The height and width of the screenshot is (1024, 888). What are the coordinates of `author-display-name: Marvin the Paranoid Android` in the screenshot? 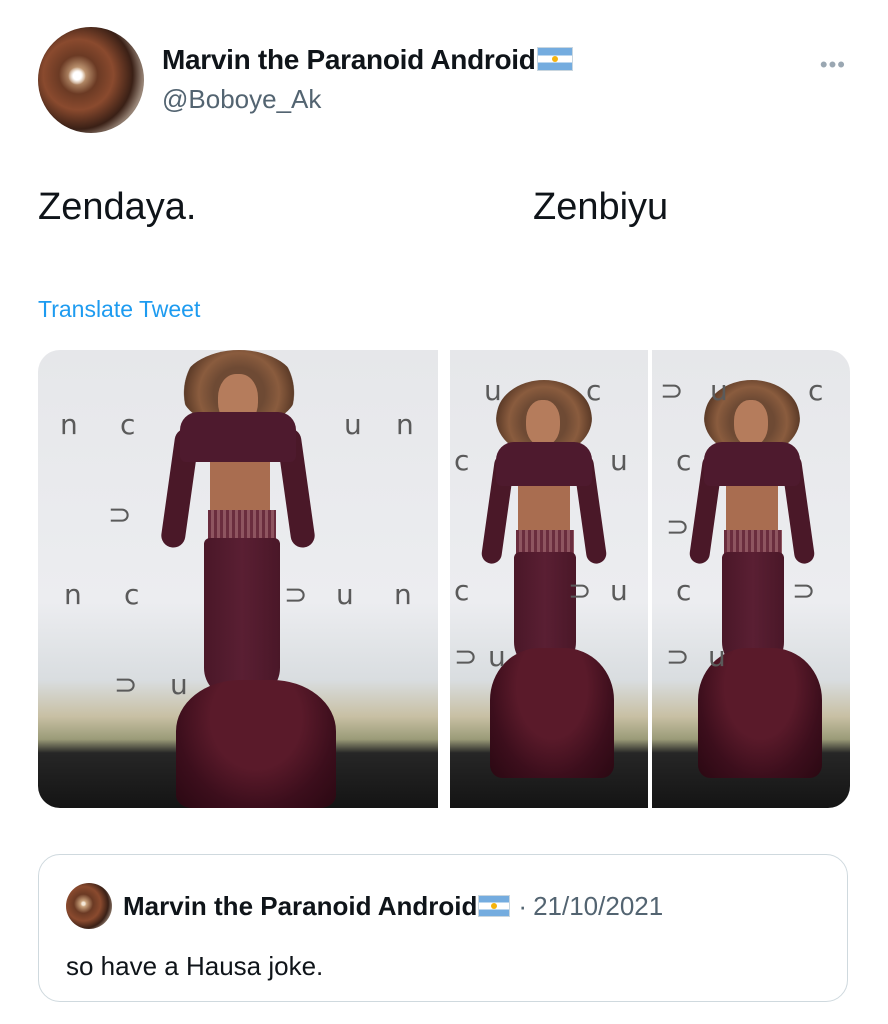 It's located at (367, 60).